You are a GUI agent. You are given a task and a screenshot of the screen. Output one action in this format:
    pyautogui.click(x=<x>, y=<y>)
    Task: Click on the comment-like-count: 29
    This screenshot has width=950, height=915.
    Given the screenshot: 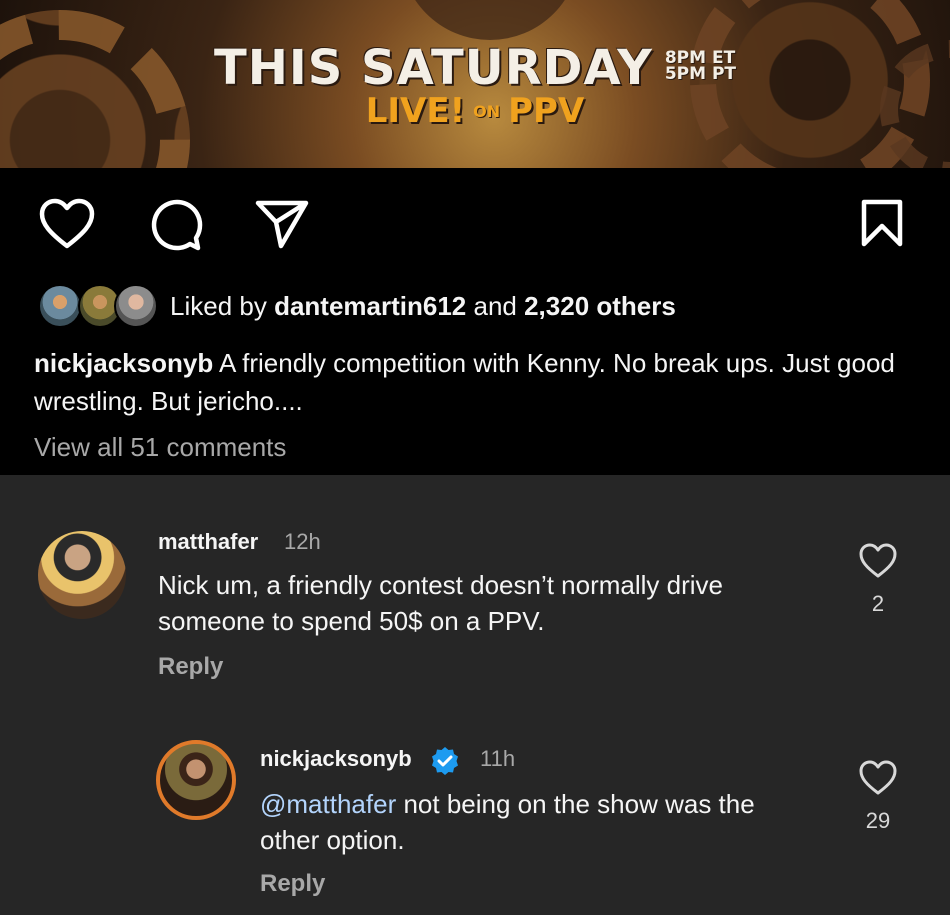 What is the action you would take?
    pyautogui.click(x=878, y=820)
    